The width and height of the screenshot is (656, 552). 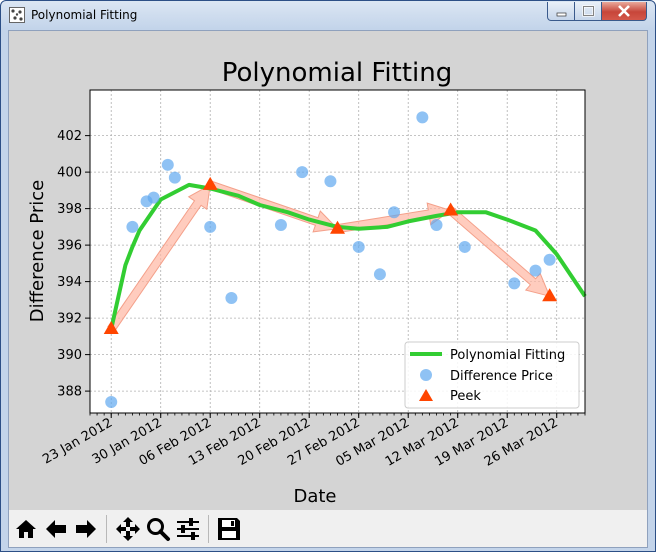 I want to click on navigation-toolbar, so click(x=328, y=528).